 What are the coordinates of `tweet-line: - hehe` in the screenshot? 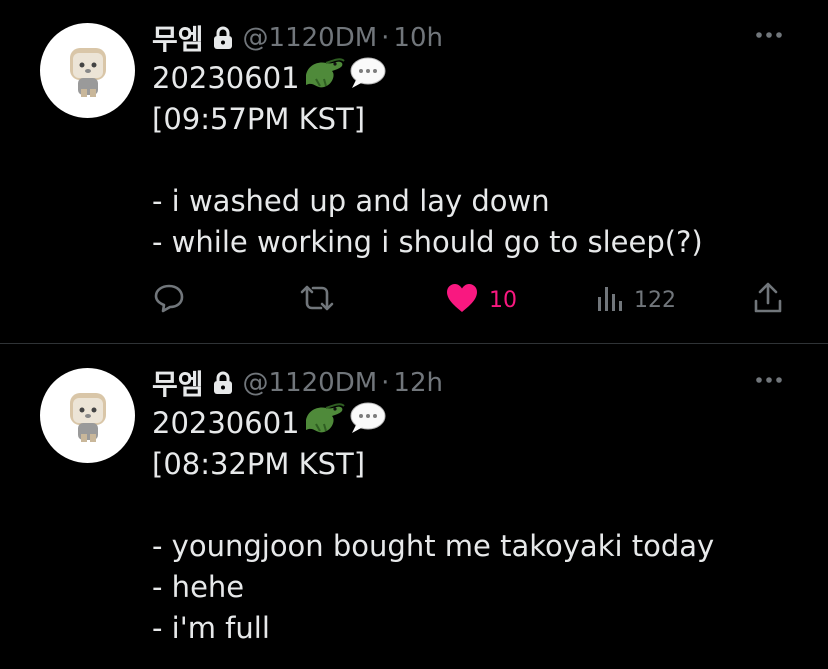 It's located at (198, 587).